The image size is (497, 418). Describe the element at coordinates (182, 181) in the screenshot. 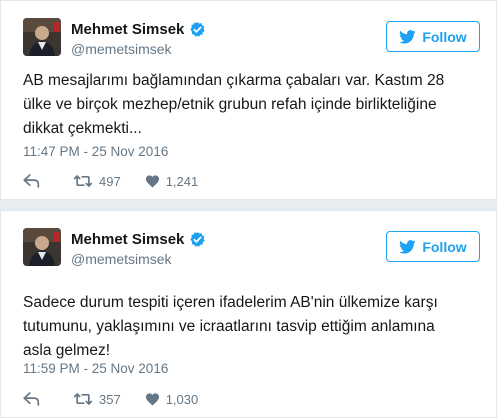

I see `like-count: 1,241` at that location.